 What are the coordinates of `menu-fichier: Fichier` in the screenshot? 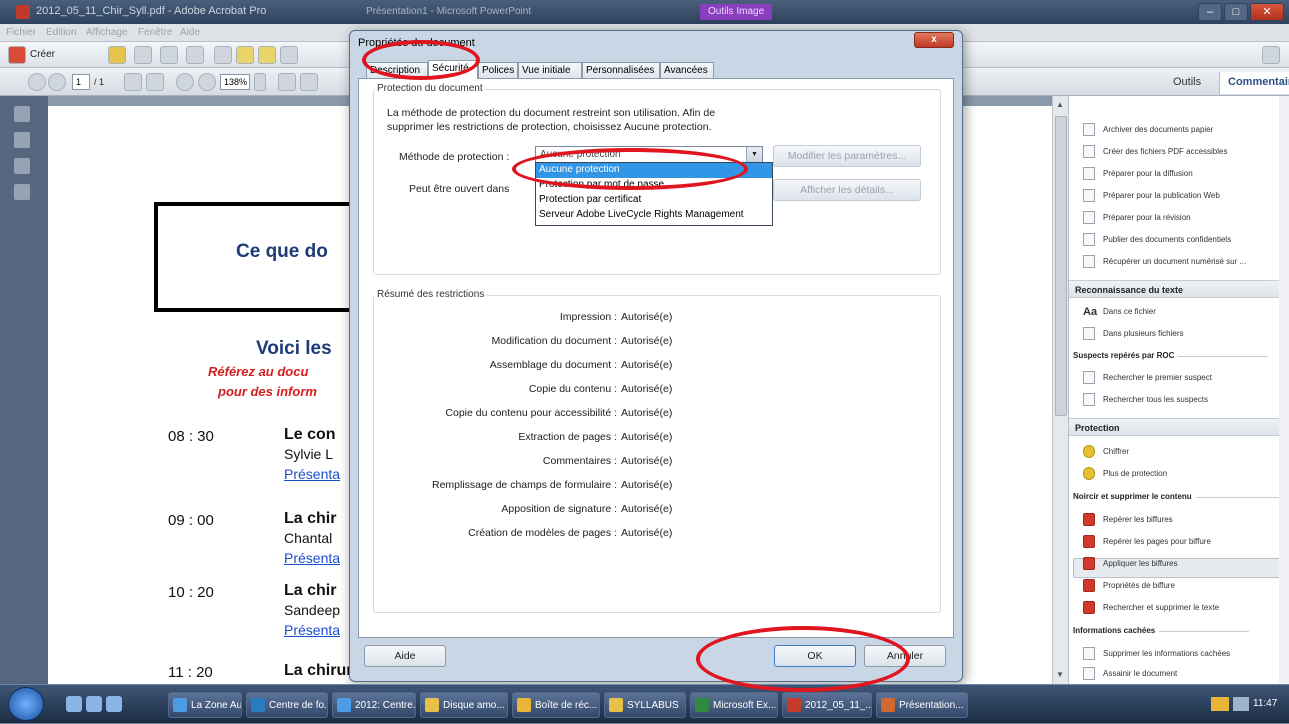 It's located at (21, 32).